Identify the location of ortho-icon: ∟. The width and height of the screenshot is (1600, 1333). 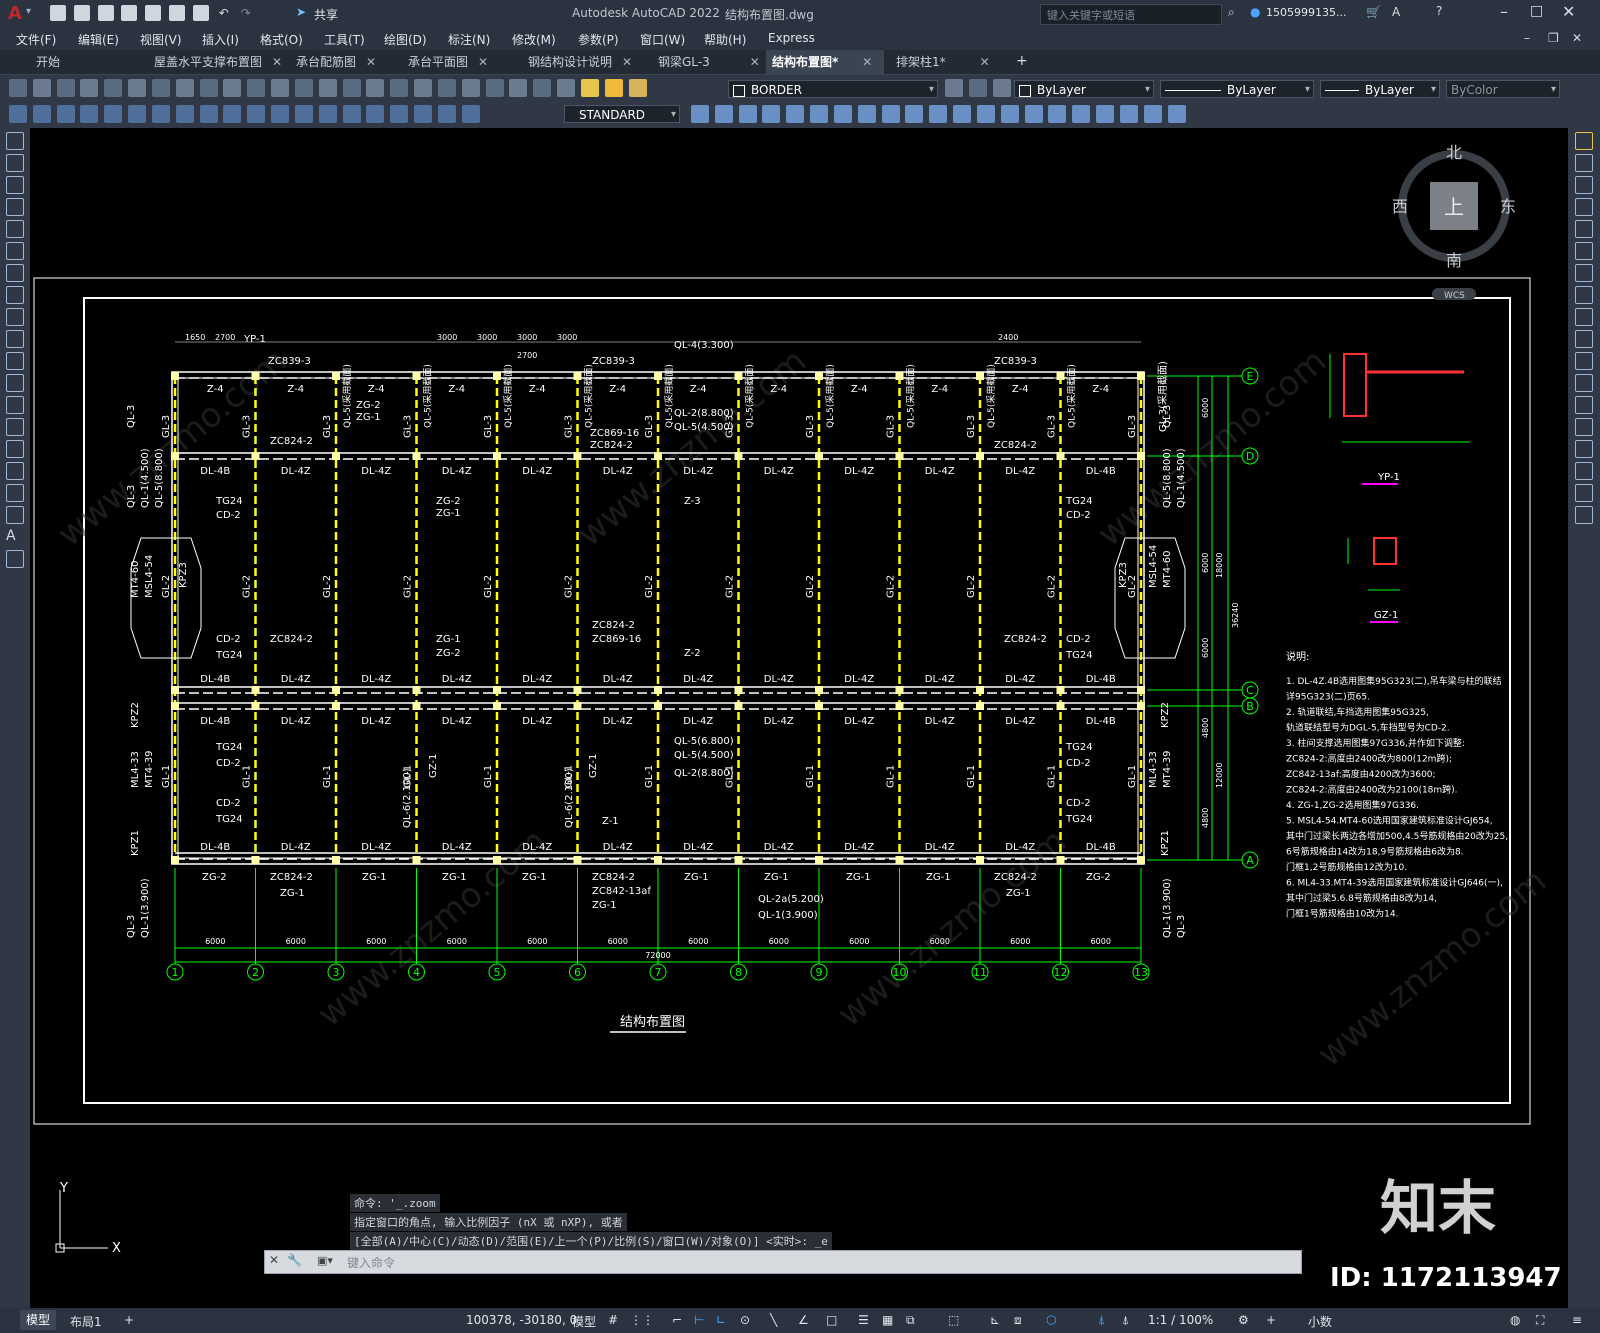
(721, 1320).